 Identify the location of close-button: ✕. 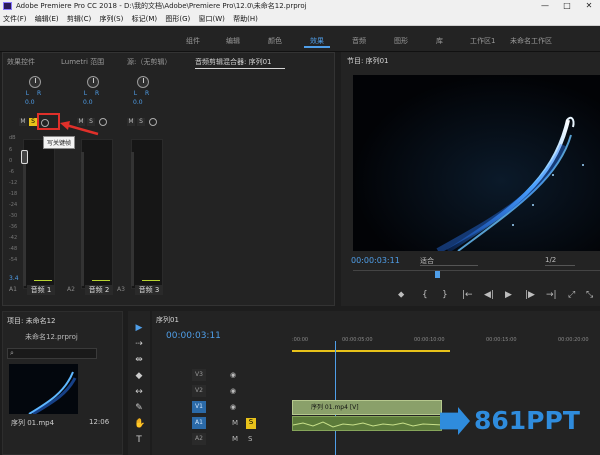
(589, 6).